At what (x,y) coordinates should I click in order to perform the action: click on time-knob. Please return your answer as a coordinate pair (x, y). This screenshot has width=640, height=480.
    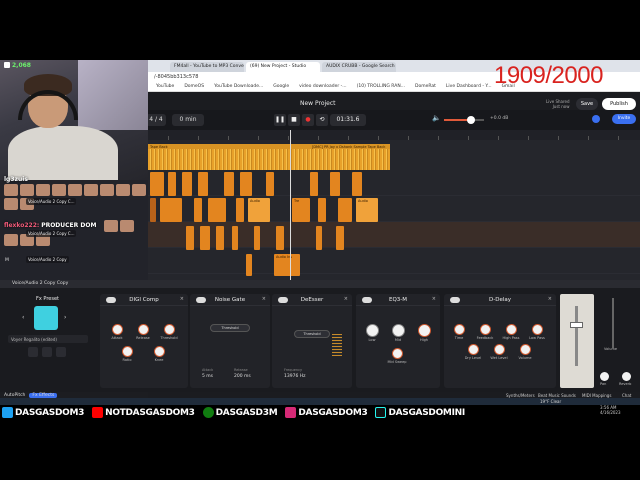
    Looking at the image, I should click on (459, 329).